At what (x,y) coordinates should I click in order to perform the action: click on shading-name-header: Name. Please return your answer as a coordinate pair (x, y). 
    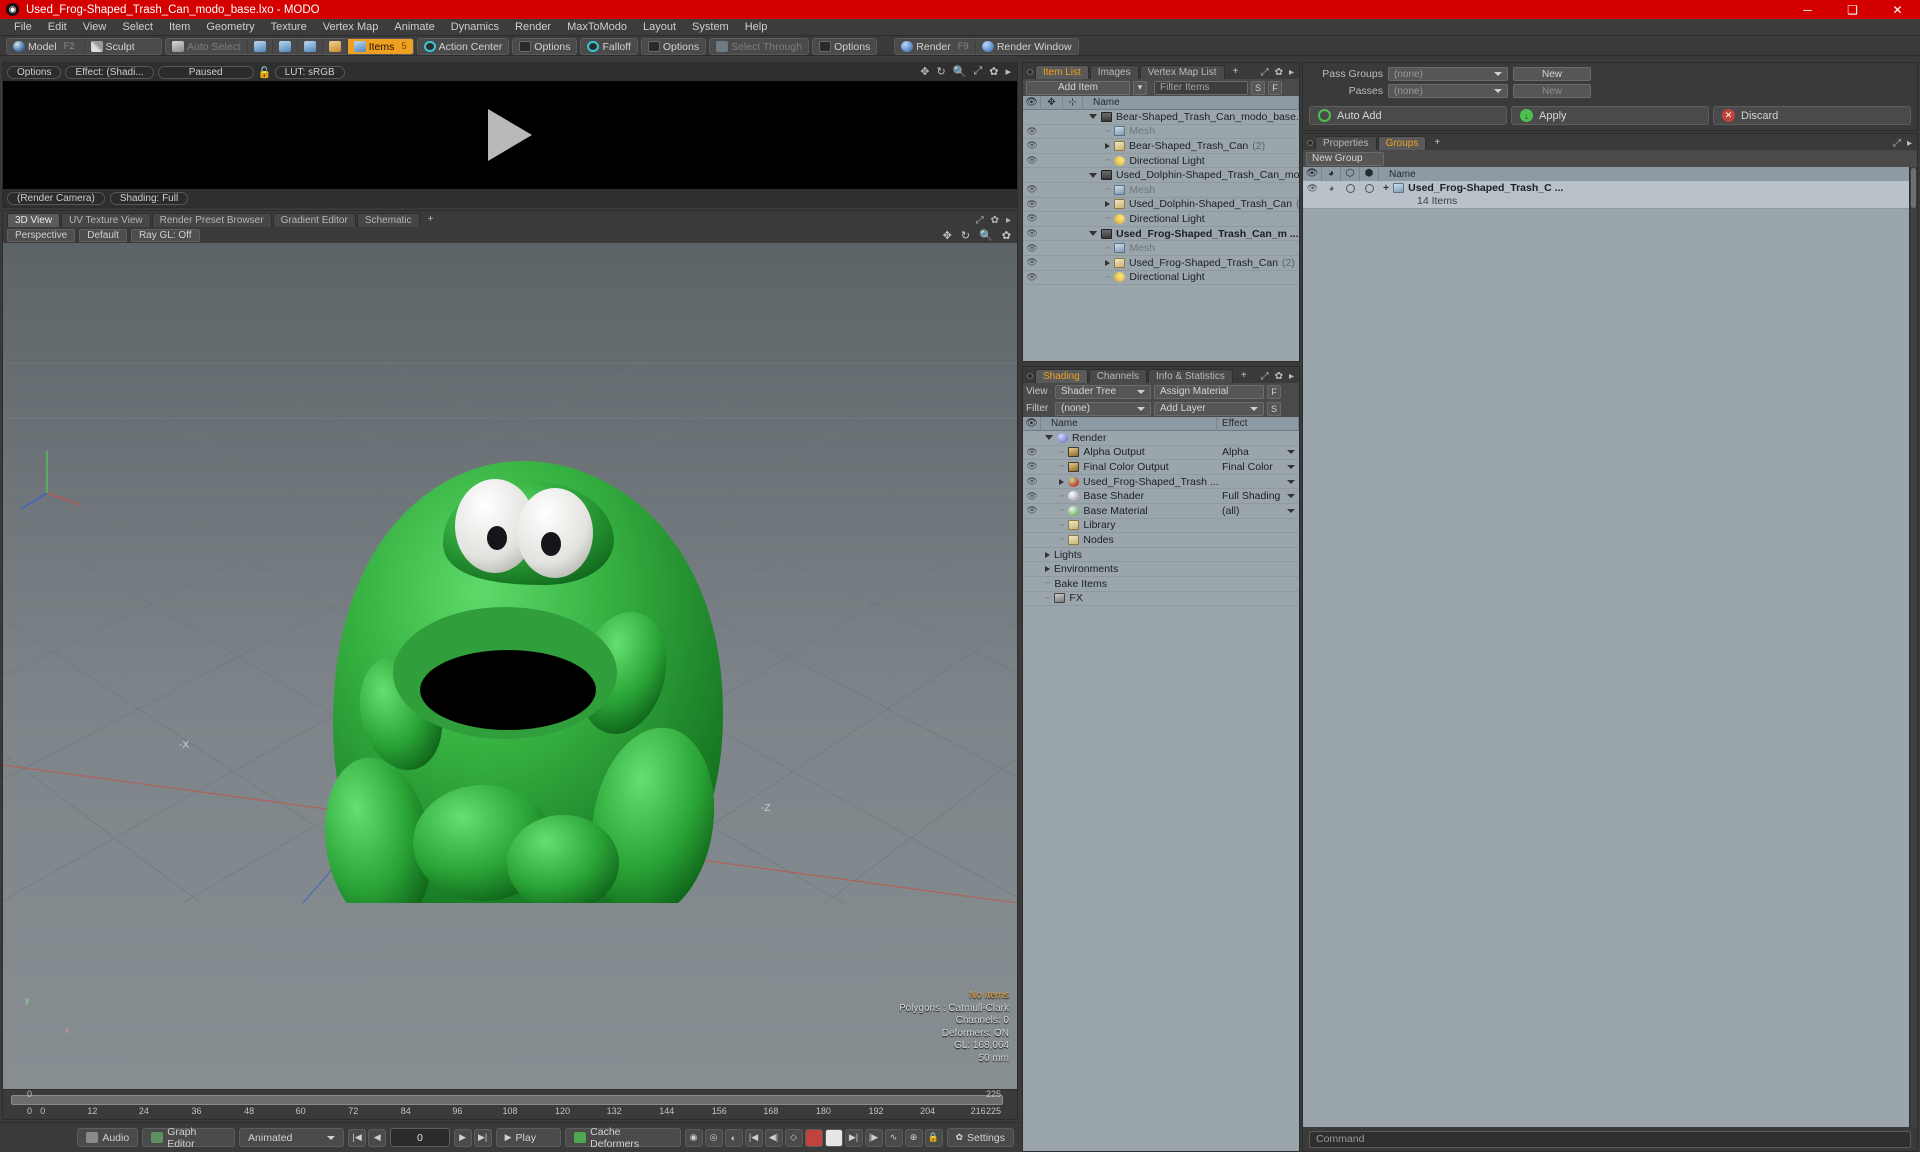
    Looking at the image, I should click on (1129, 423).